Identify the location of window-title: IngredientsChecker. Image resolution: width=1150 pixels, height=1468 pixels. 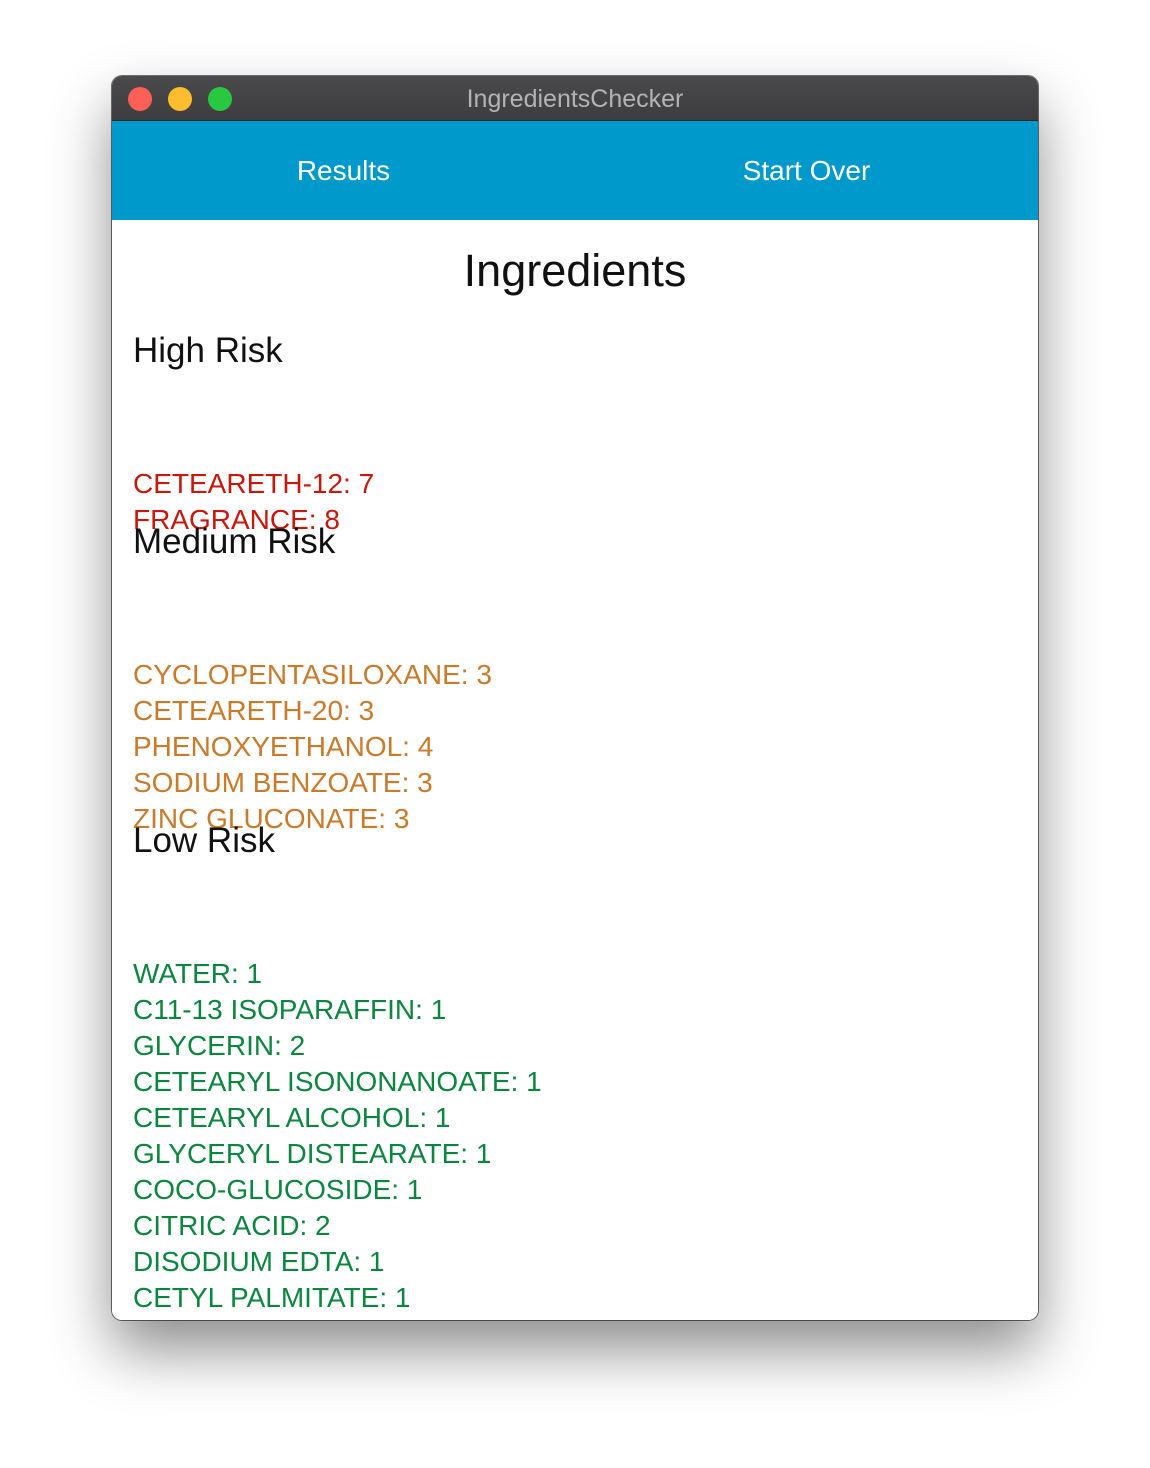
(575, 99).